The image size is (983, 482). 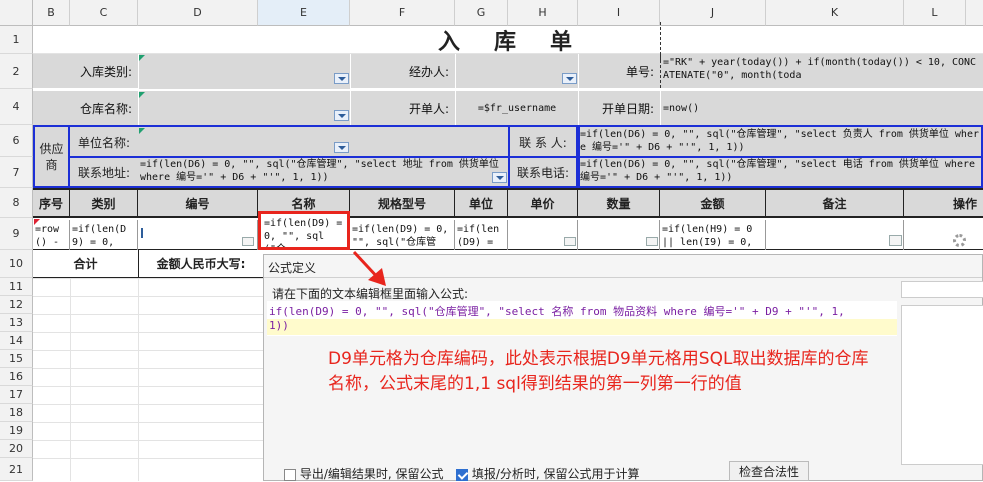 I want to click on row-header-16: 16, so click(x=16, y=377).